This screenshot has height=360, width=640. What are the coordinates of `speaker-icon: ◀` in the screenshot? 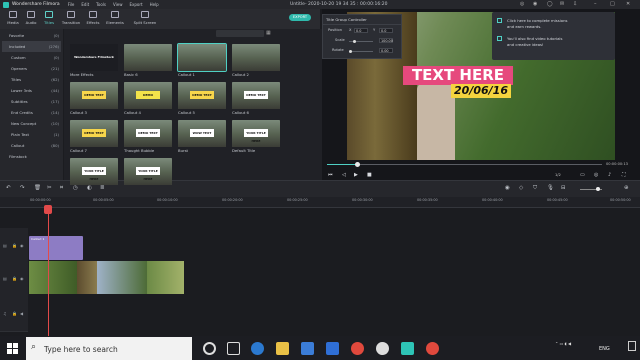 It's located at (21, 313).